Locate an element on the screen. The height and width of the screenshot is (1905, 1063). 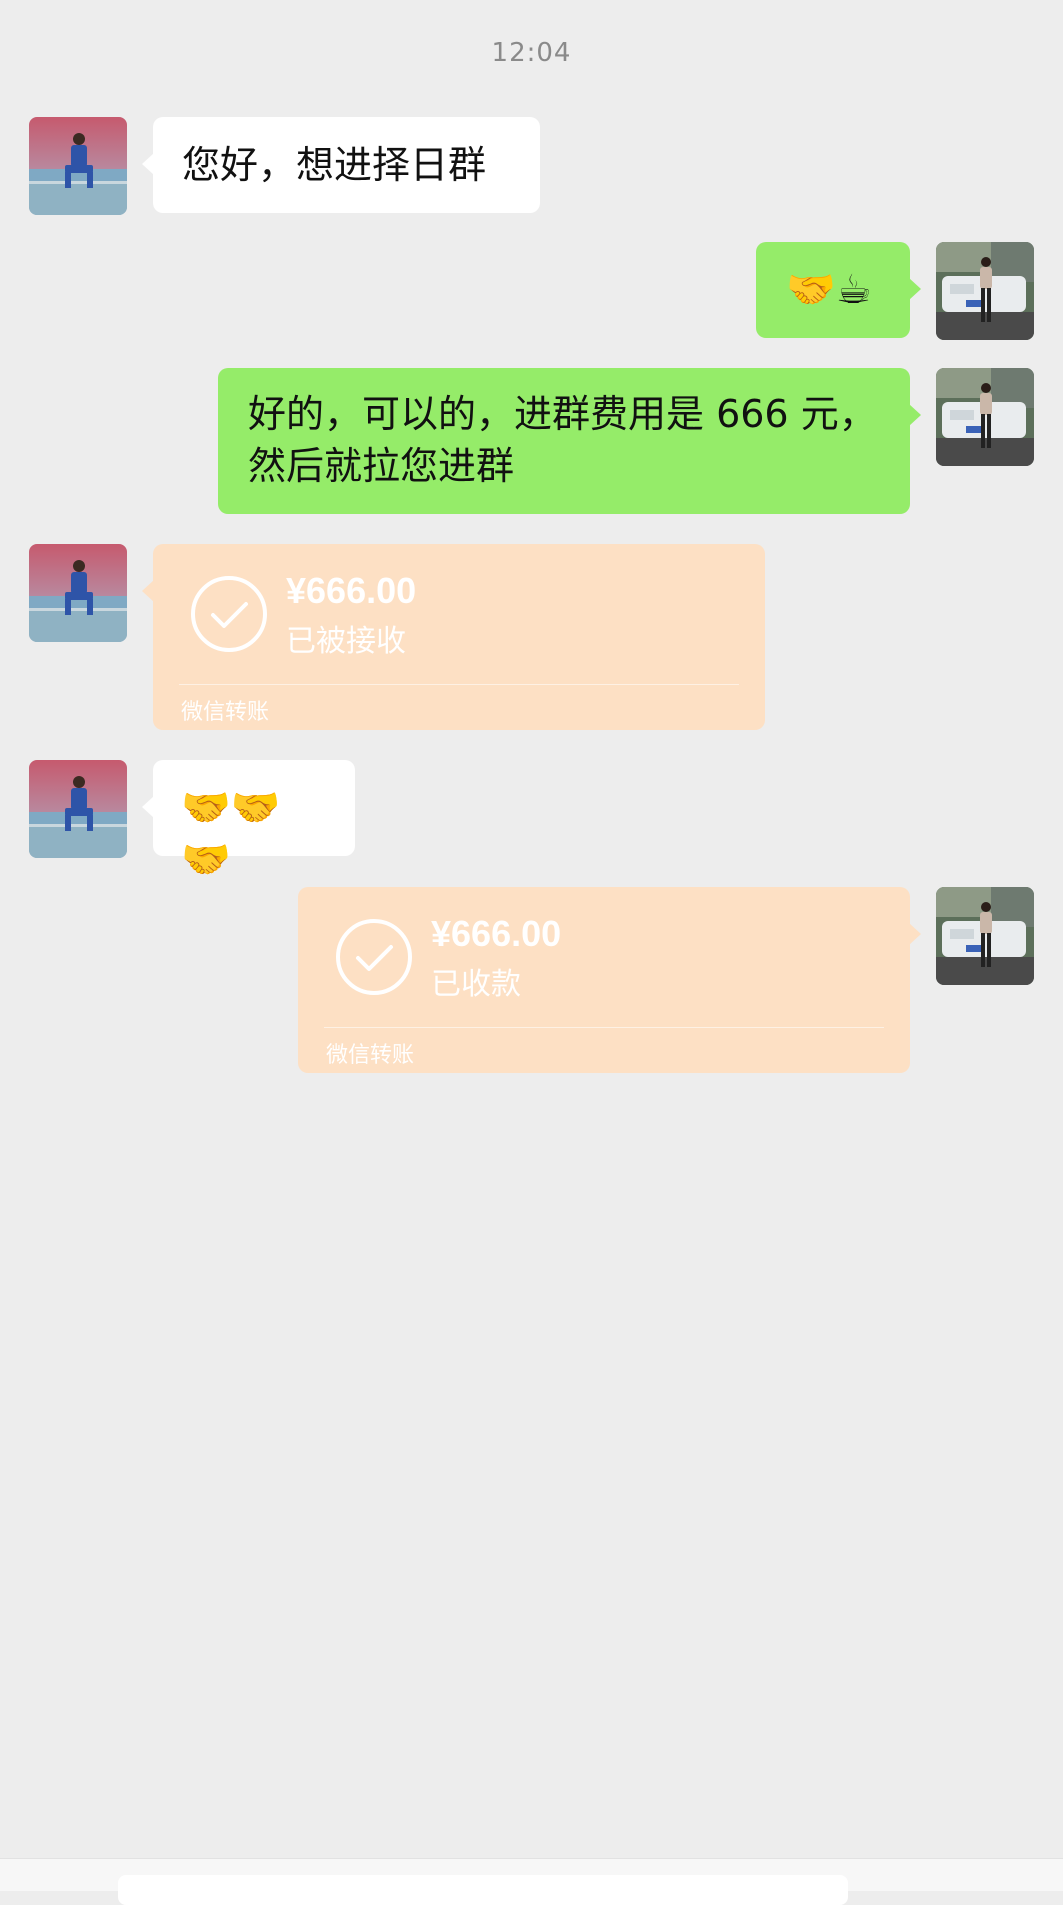
transfer-card: ¥666.00 已收款 微信转账 is located at coordinates (609, 980).